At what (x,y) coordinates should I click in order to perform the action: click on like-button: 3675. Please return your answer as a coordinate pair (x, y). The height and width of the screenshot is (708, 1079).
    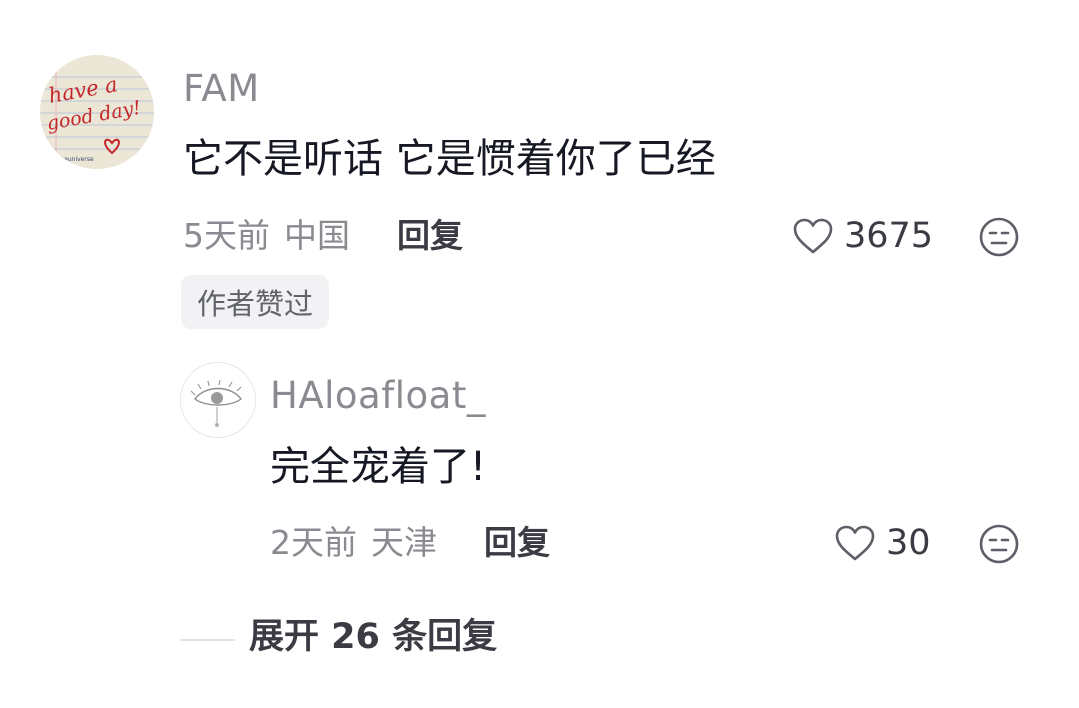
    Looking at the image, I should click on (862, 236).